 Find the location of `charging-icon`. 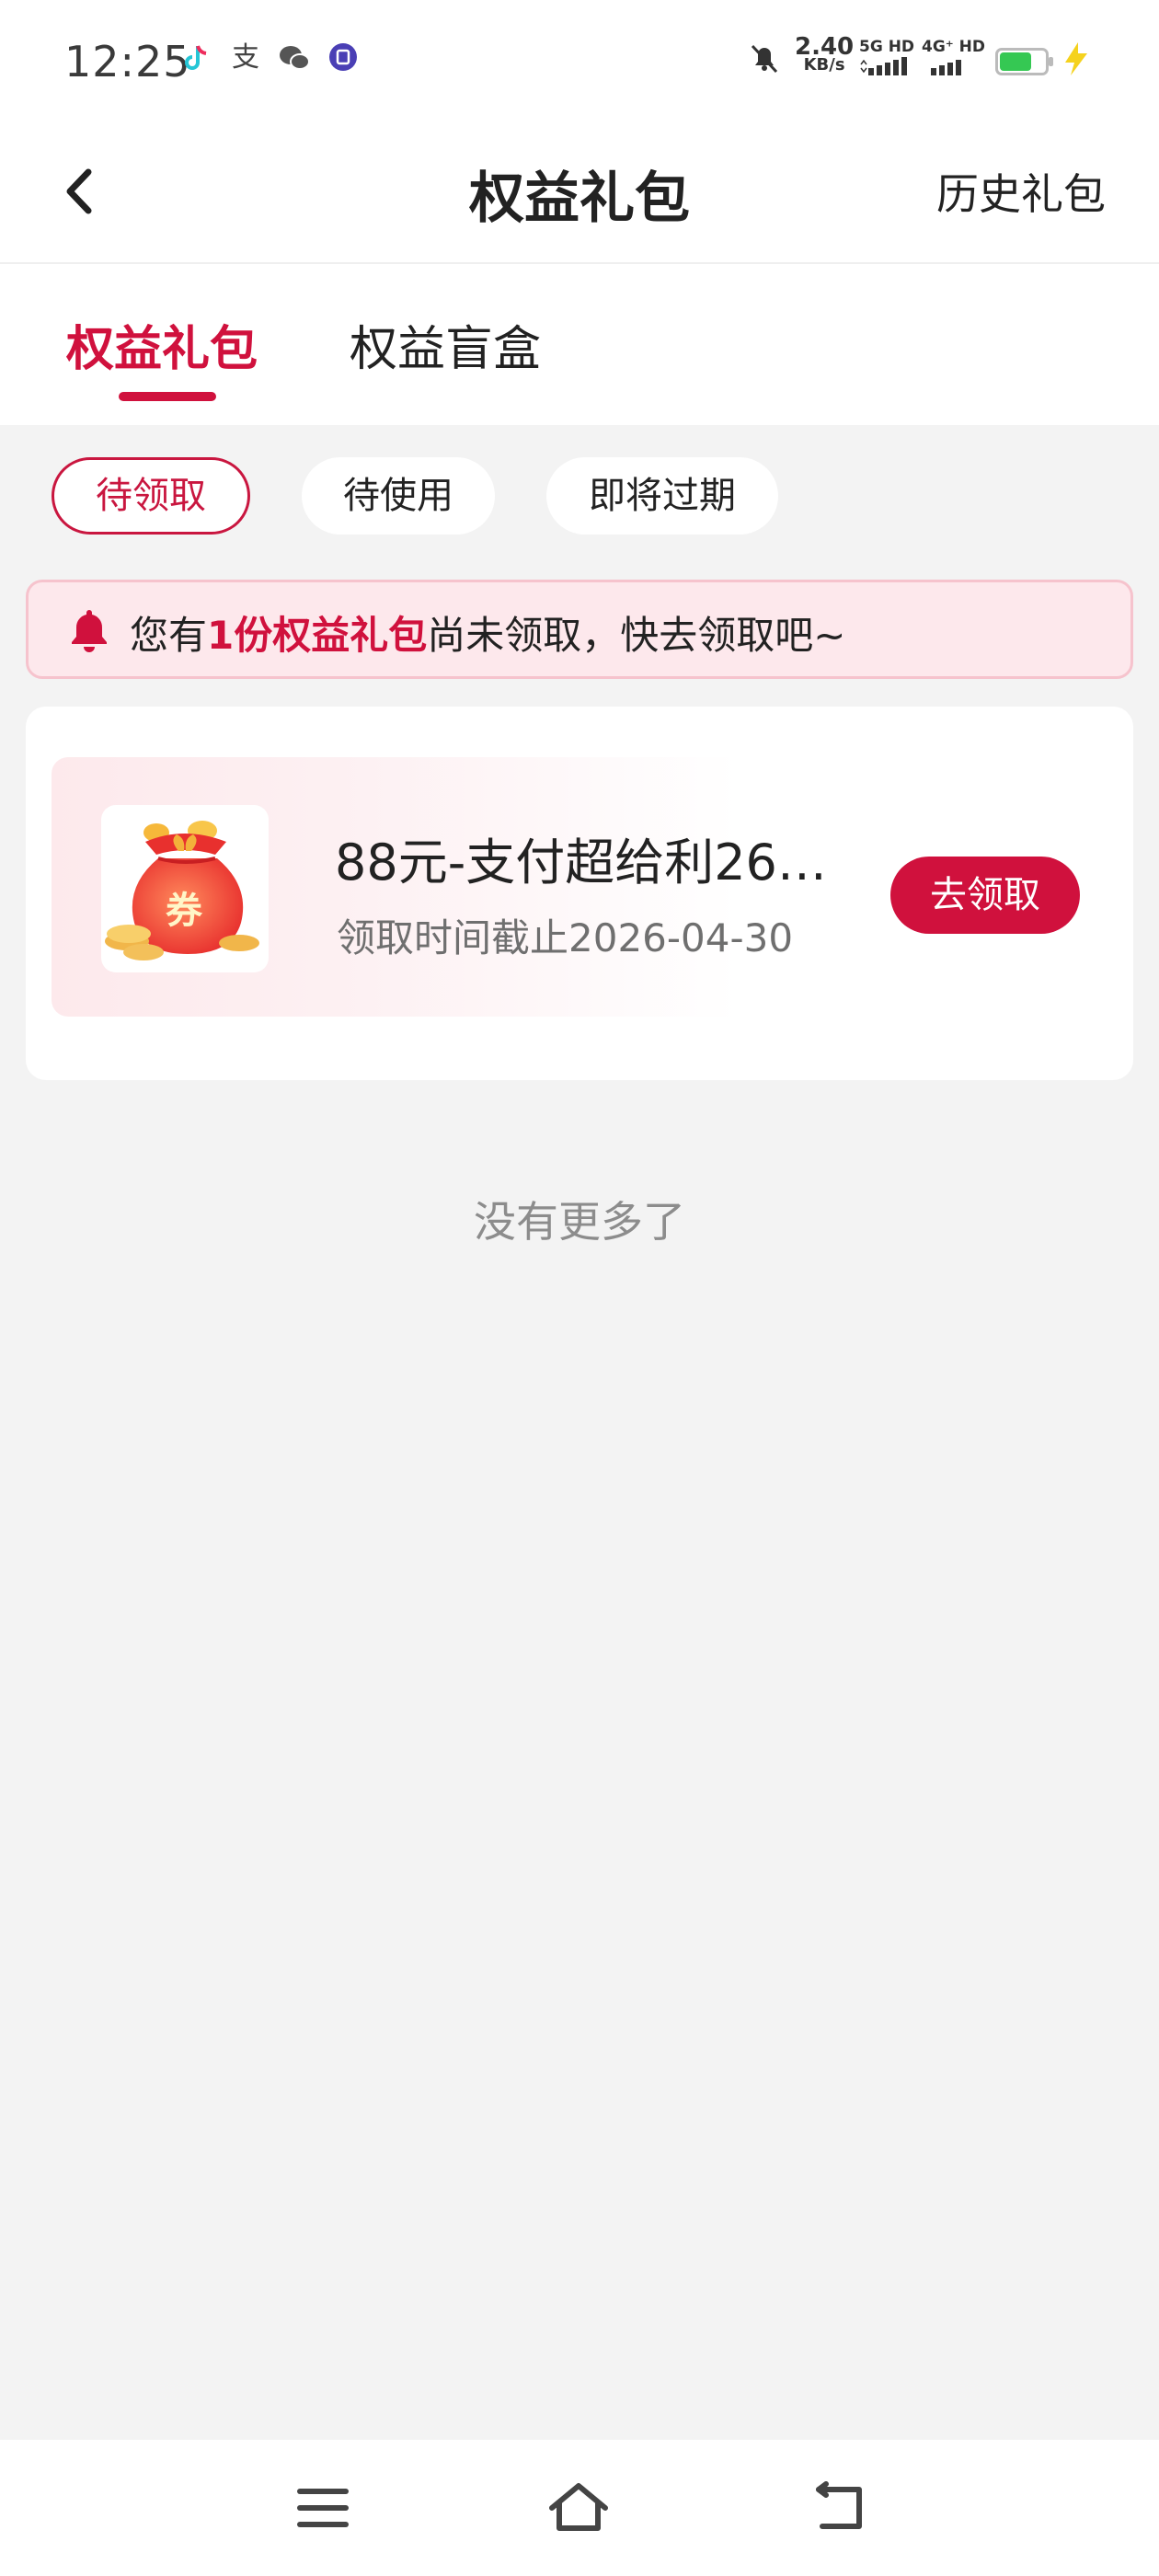

charging-icon is located at coordinates (1076, 63).